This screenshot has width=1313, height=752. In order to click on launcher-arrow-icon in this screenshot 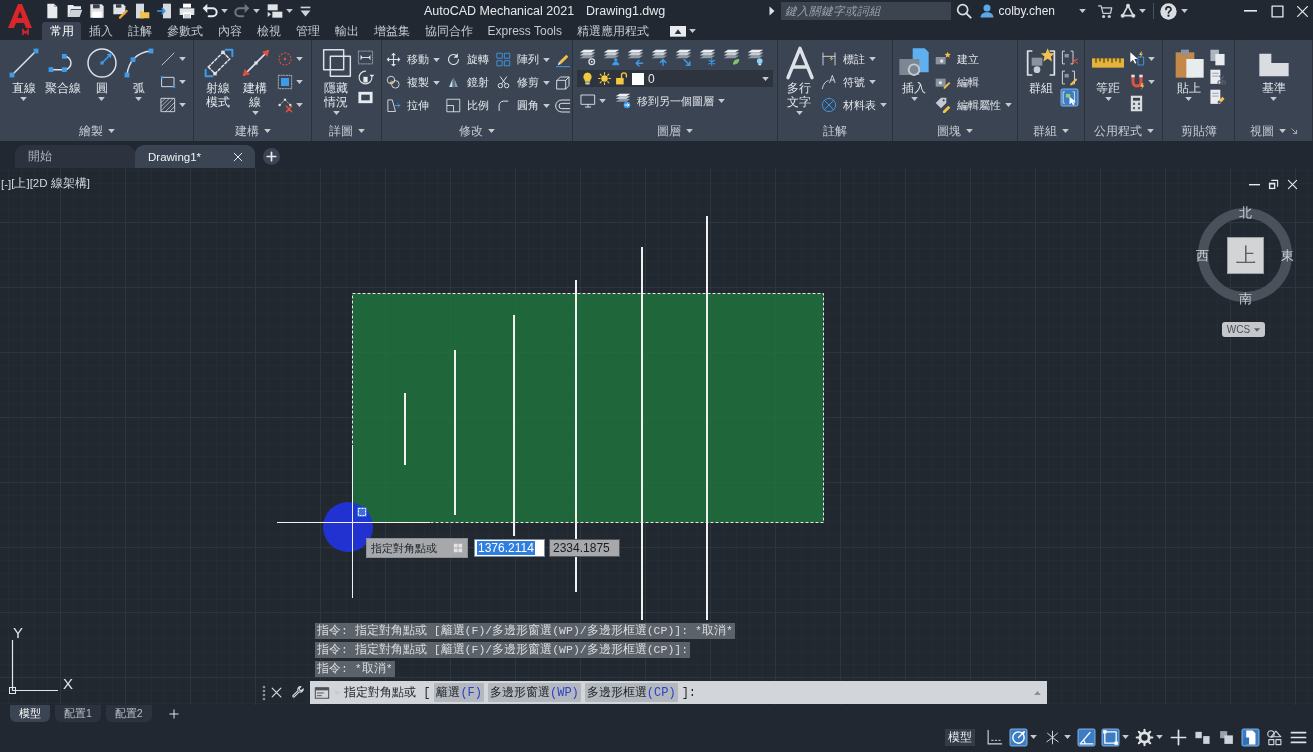, I will do `click(1294, 131)`.